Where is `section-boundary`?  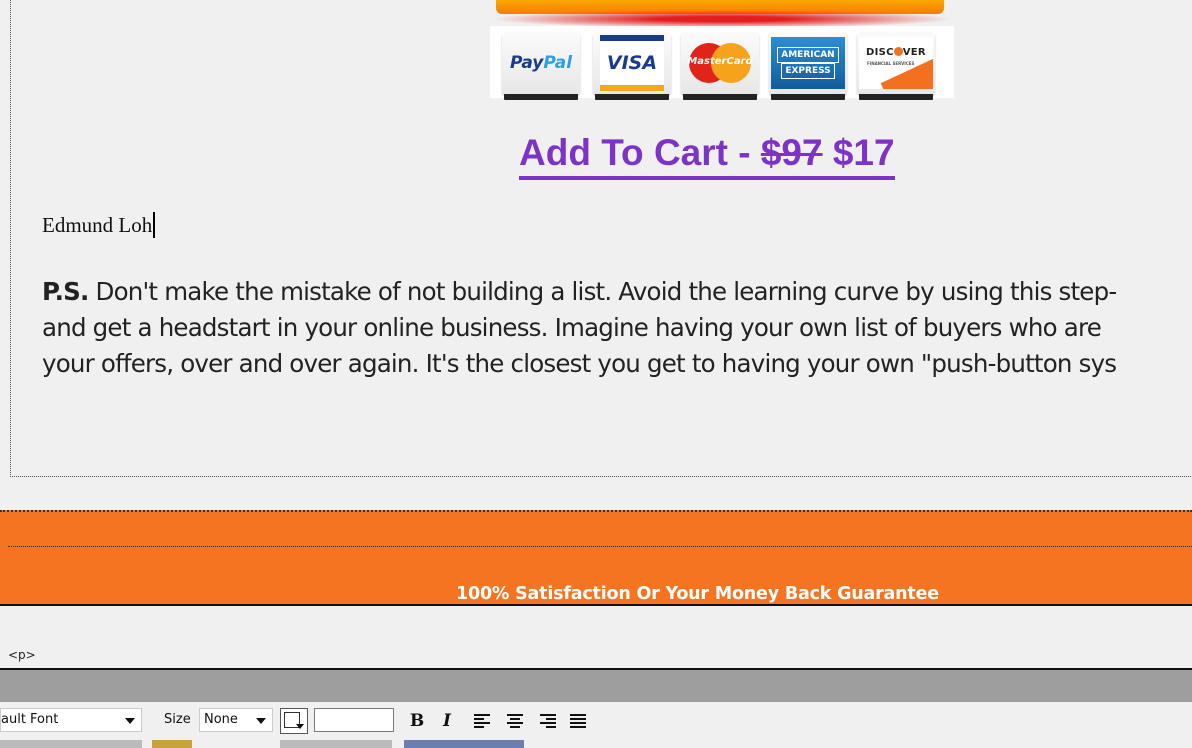 section-boundary is located at coordinates (600, 546).